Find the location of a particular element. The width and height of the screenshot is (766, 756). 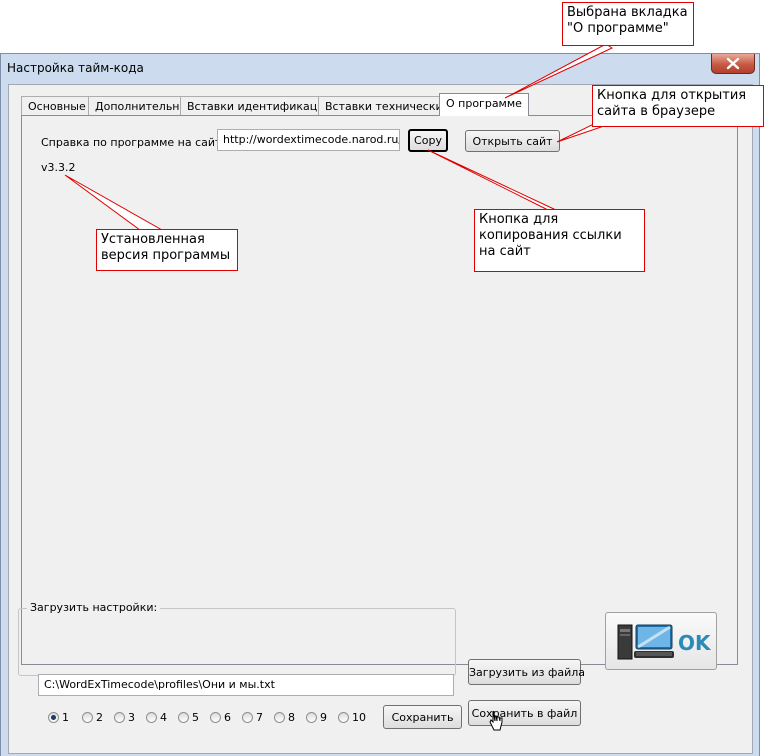

slot-radio-6: 6 is located at coordinates (220, 717).